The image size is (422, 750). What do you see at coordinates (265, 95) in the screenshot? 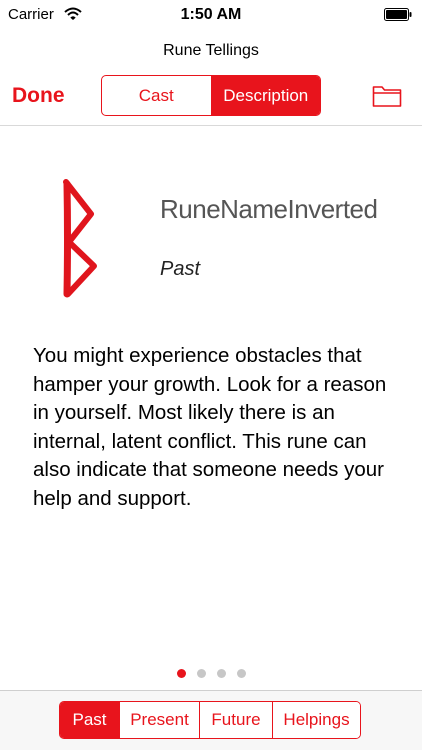
I see `segment-description: Description` at bounding box center [265, 95].